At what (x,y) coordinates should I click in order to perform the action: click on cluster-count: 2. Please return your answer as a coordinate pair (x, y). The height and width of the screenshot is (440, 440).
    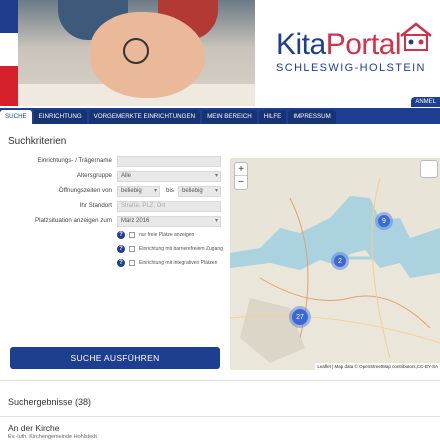
    Looking at the image, I should click on (340, 261).